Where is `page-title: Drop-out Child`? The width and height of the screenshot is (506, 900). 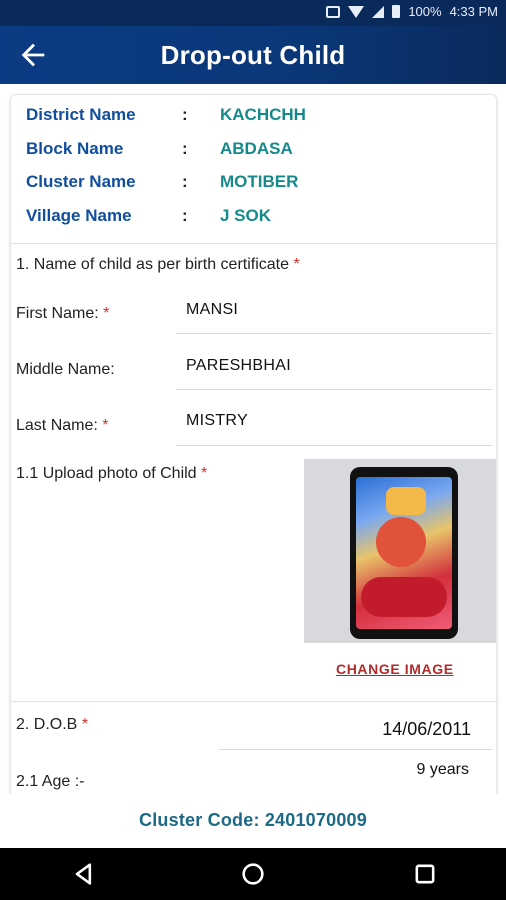
page-title: Drop-out Child is located at coordinates (253, 55).